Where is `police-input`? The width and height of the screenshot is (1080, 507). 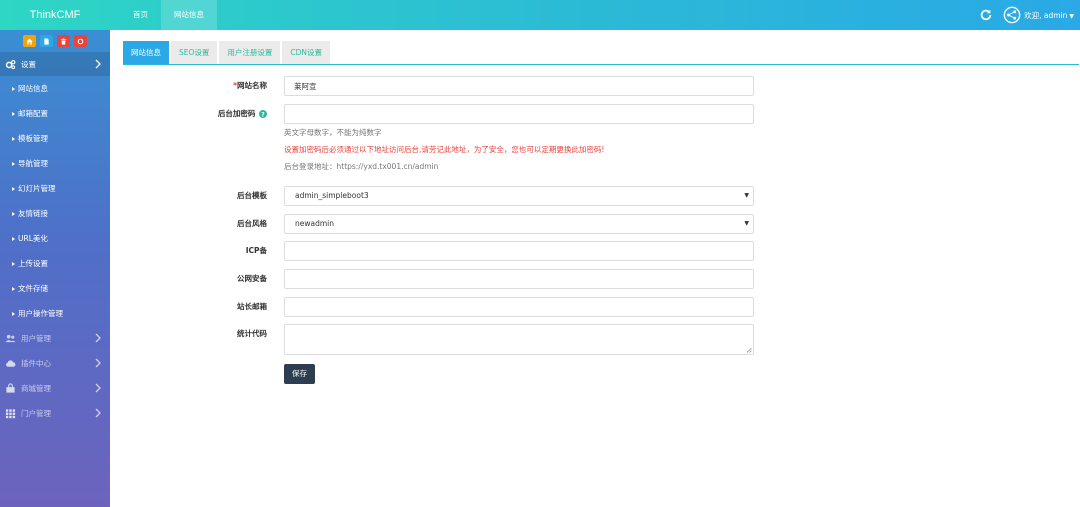 police-input is located at coordinates (519, 279).